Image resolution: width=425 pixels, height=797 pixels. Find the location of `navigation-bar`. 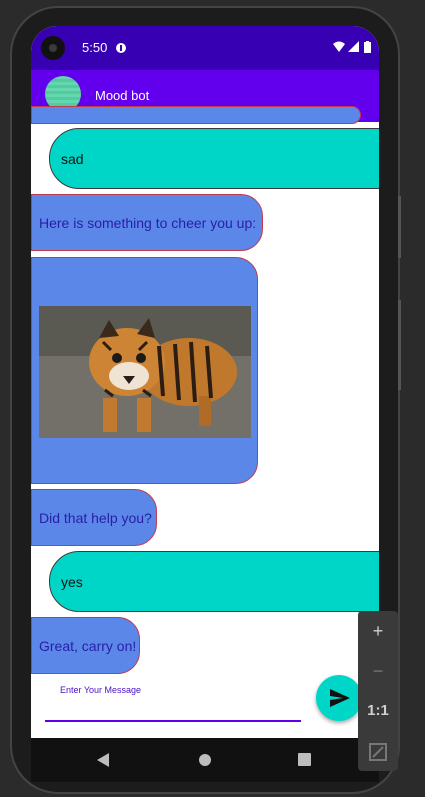

navigation-bar is located at coordinates (205, 760).